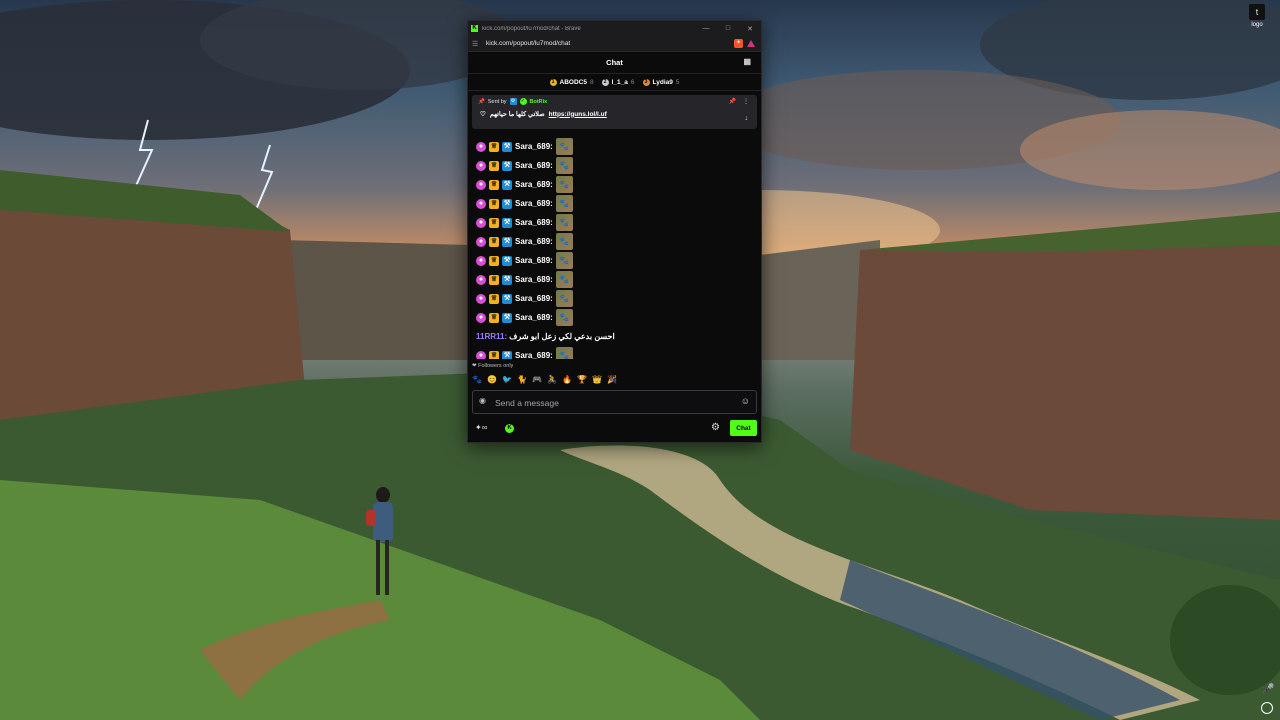 The width and height of the screenshot is (1280, 720). I want to click on pinned-sender-row: 📌 Sent by ⚙ ✓ BotRix, so click(512, 101).